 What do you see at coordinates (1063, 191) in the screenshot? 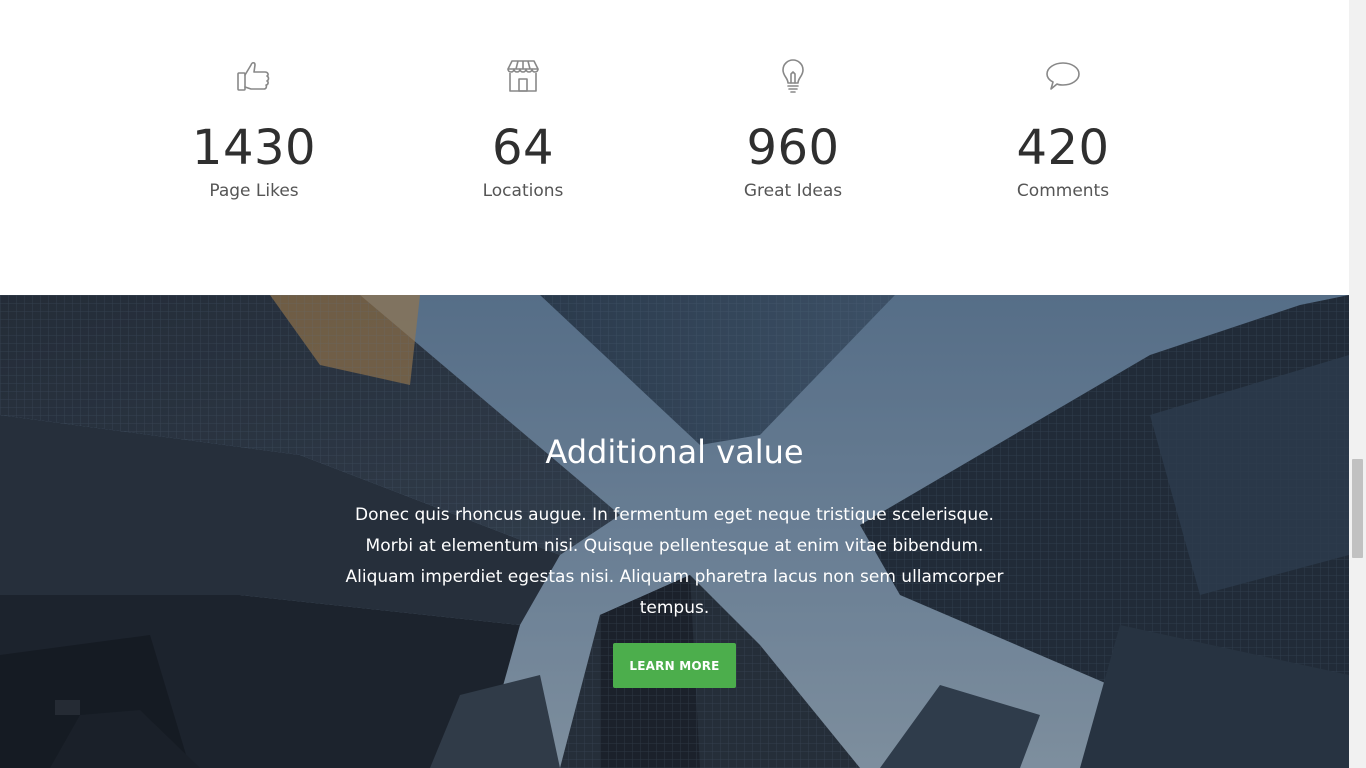
I see `stat-label: Comments` at bounding box center [1063, 191].